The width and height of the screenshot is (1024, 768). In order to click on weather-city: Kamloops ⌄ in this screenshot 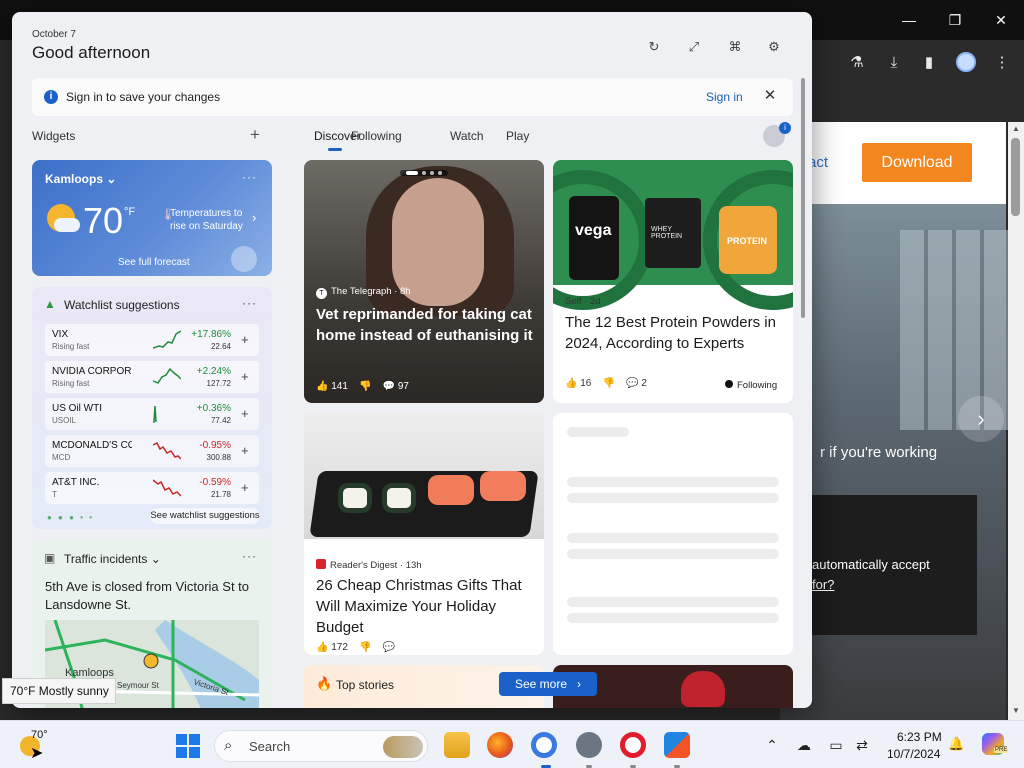, I will do `click(80, 179)`.